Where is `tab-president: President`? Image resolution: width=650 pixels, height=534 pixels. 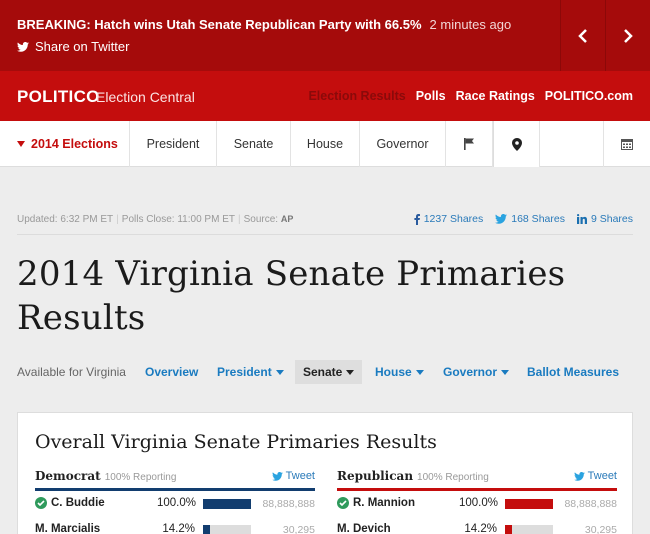 tab-president: President is located at coordinates (173, 144).